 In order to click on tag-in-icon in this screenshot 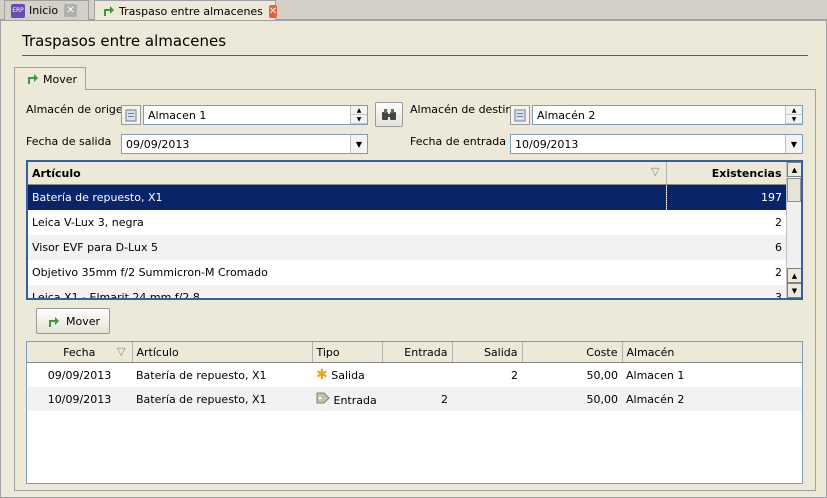, I will do `click(323, 399)`.